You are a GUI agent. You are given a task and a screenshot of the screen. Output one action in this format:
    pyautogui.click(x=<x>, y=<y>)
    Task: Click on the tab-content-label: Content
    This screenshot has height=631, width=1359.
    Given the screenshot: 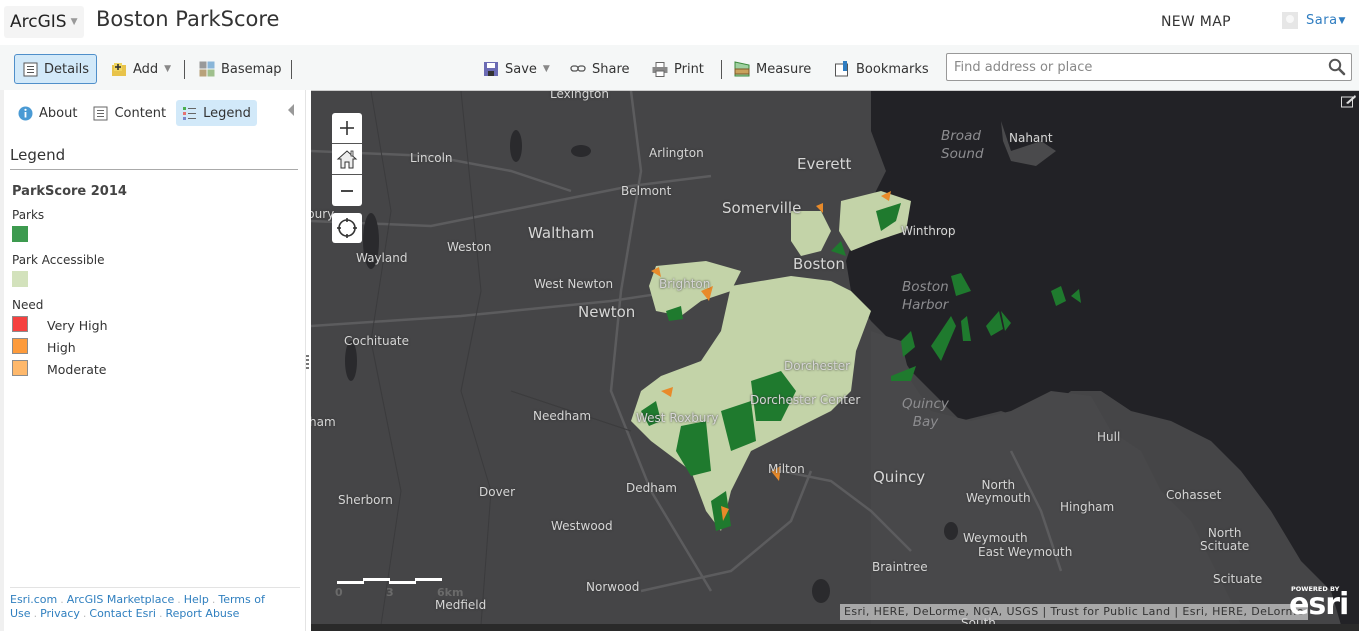 What is the action you would take?
    pyautogui.click(x=140, y=113)
    